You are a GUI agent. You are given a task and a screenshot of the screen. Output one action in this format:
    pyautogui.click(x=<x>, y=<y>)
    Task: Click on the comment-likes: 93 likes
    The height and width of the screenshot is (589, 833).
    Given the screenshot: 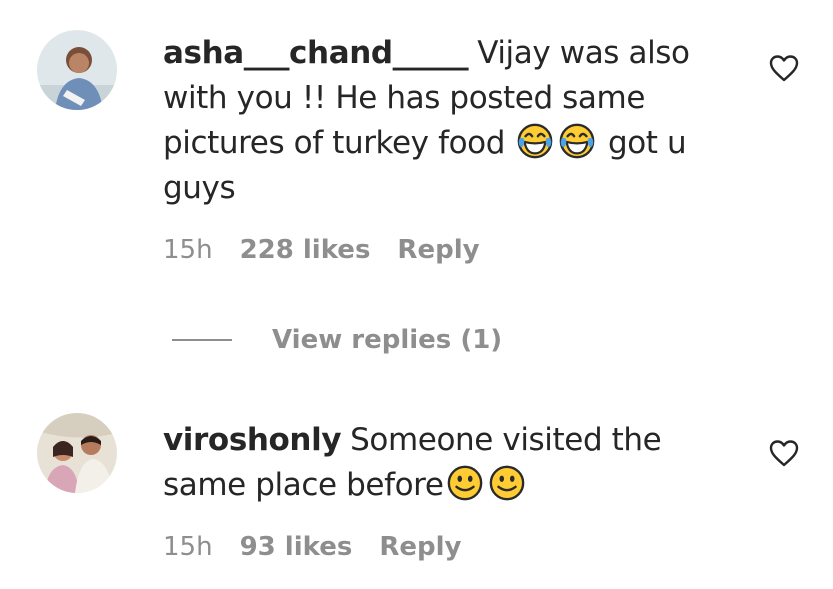 What is the action you would take?
    pyautogui.click(x=296, y=547)
    